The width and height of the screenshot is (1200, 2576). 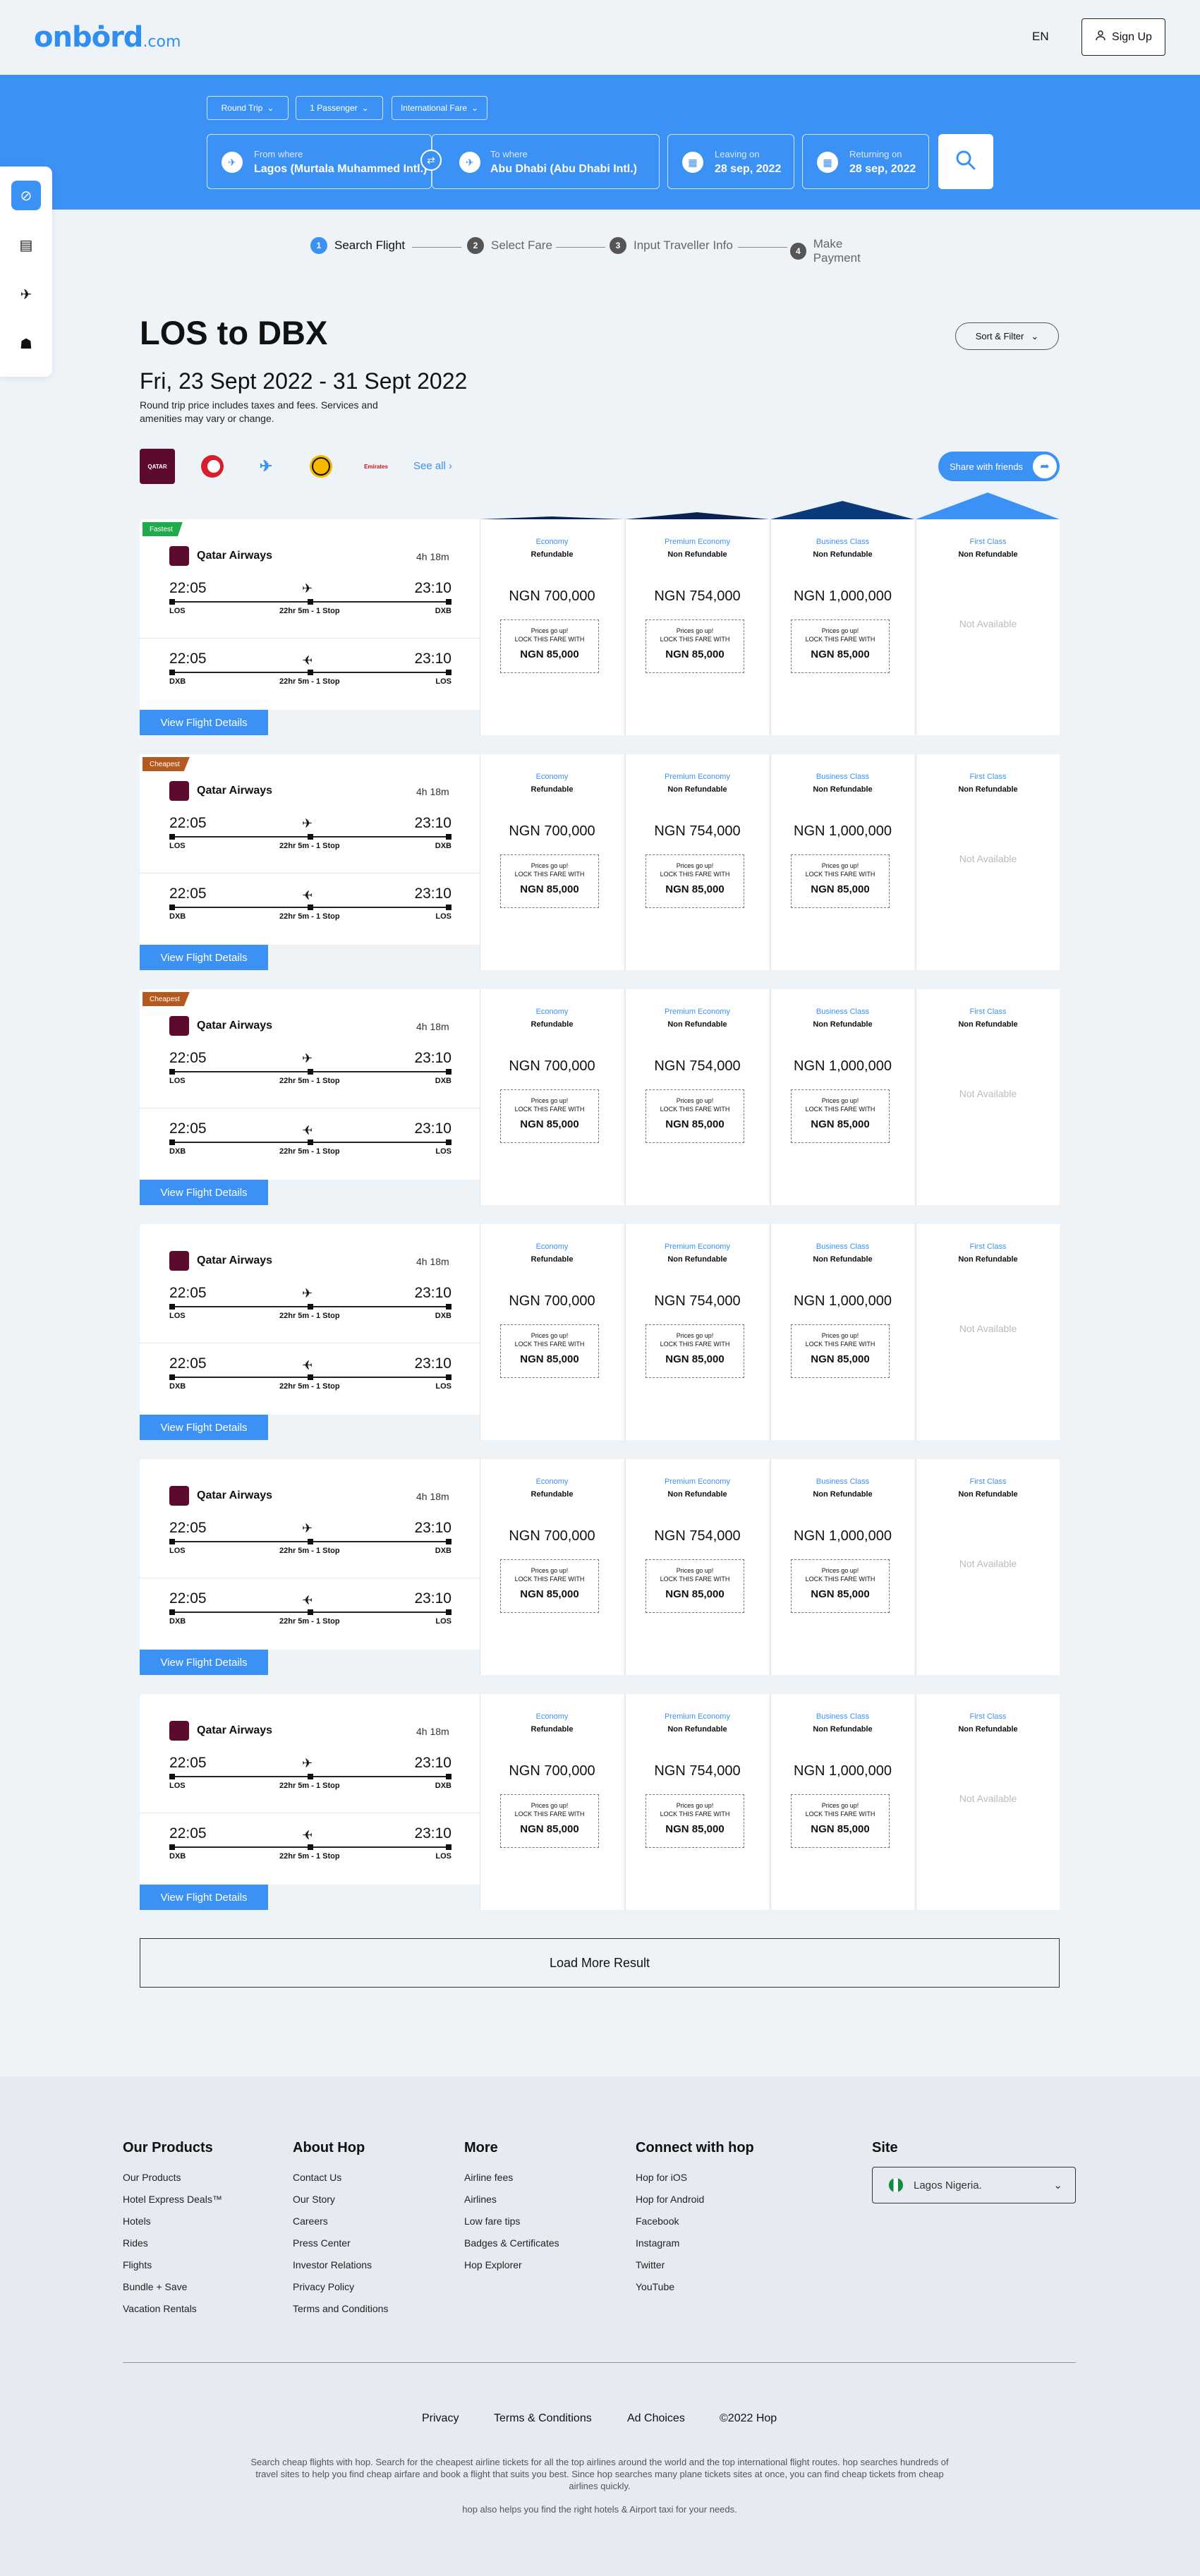 I want to click on footer-link: Badges & Certificates, so click(x=511, y=2248).